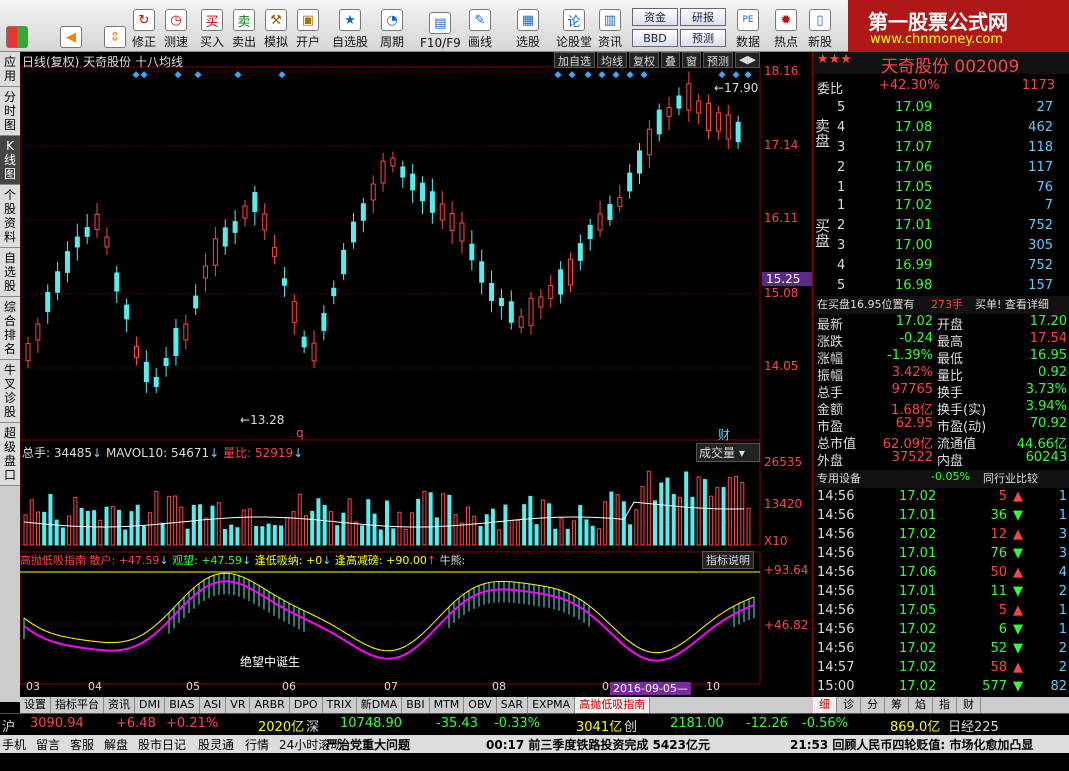 This screenshot has height=771, width=1069. Describe the element at coordinates (10, 69) in the screenshot. I see `left-tab: 应用` at that location.